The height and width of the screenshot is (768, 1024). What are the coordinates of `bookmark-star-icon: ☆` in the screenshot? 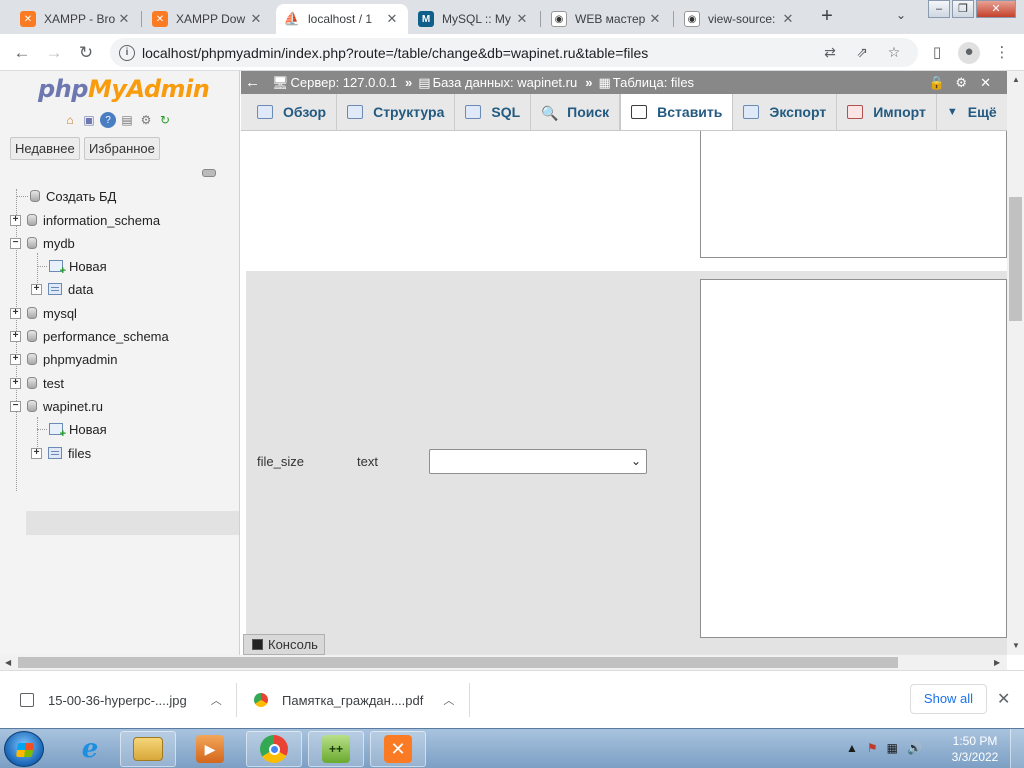 It's located at (894, 52).